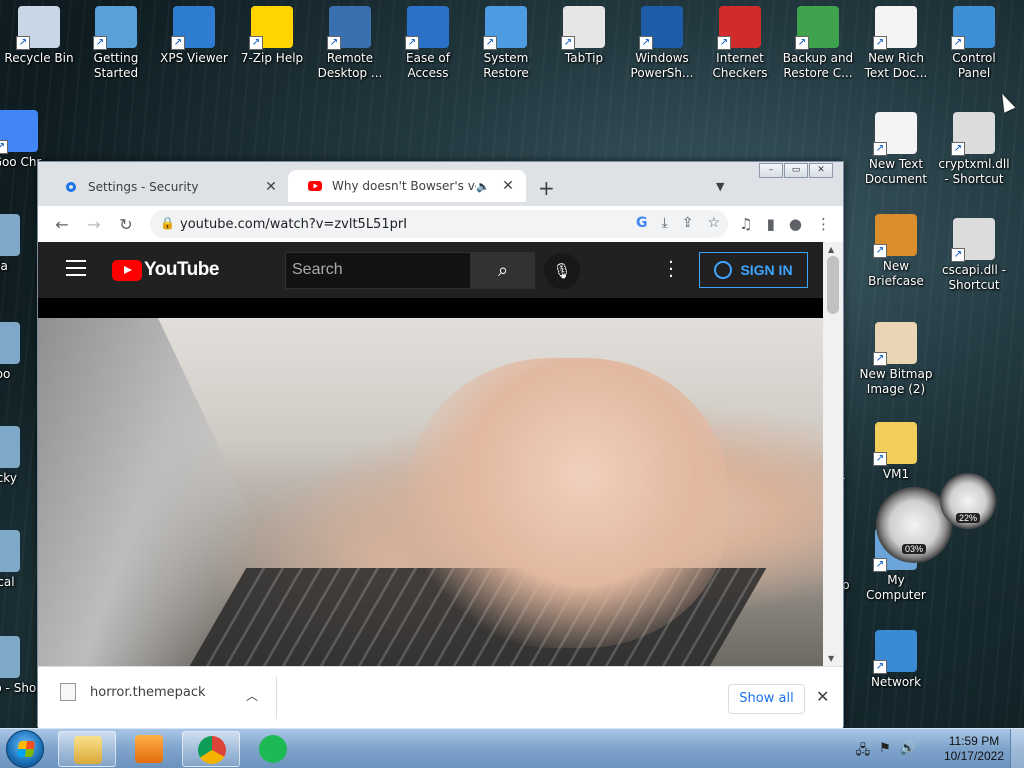 This screenshot has height=768, width=1024. What do you see at coordinates (973, 756) in the screenshot?
I see `clock-date: 10/17/2022` at bounding box center [973, 756].